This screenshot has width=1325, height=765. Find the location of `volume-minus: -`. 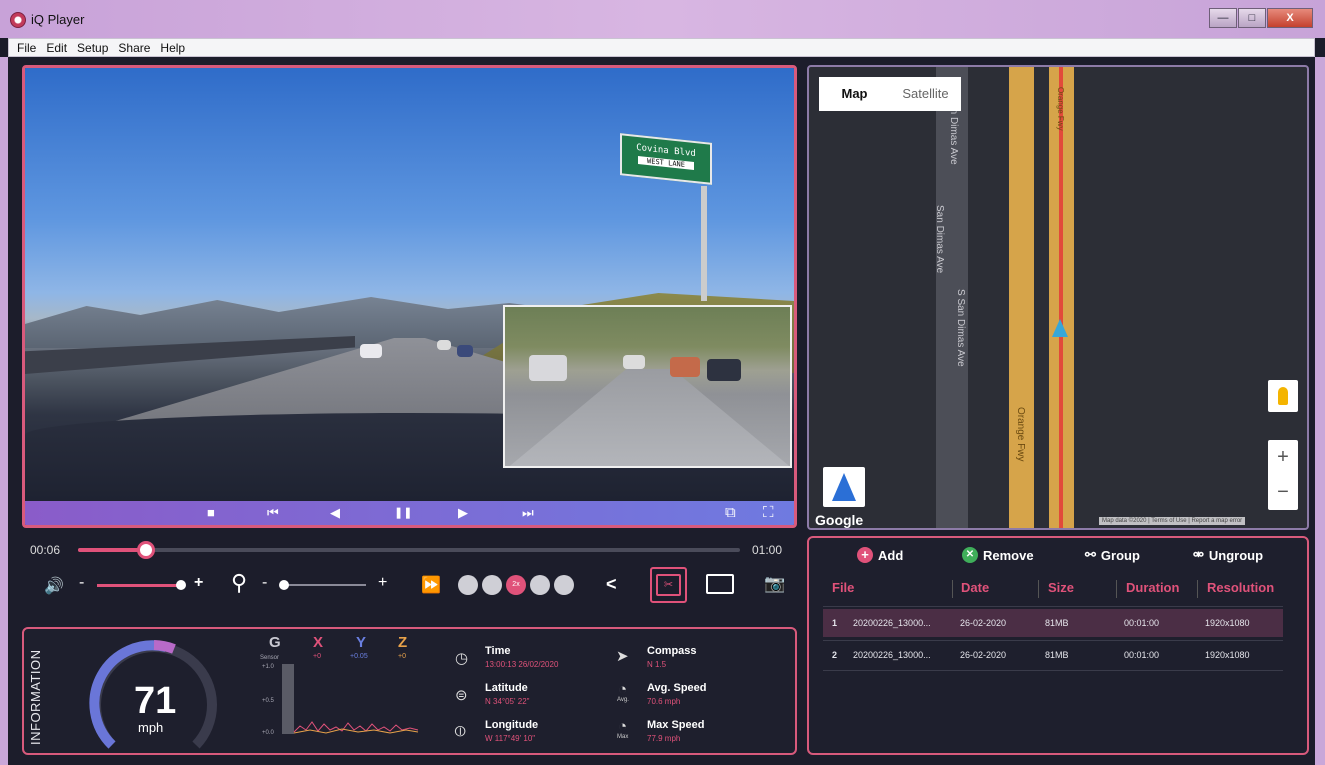

volume-minus: - is located at coordinates (81, 583).